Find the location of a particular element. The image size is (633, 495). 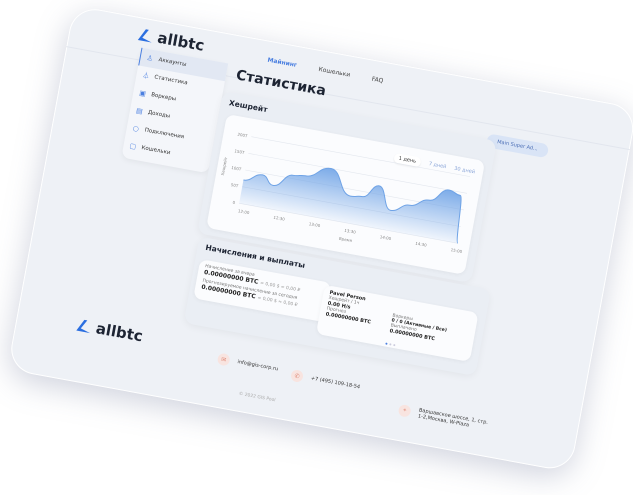

footer-phone: ✆ +7 (495) 109-18-54 is located at coordinates (325, 381).